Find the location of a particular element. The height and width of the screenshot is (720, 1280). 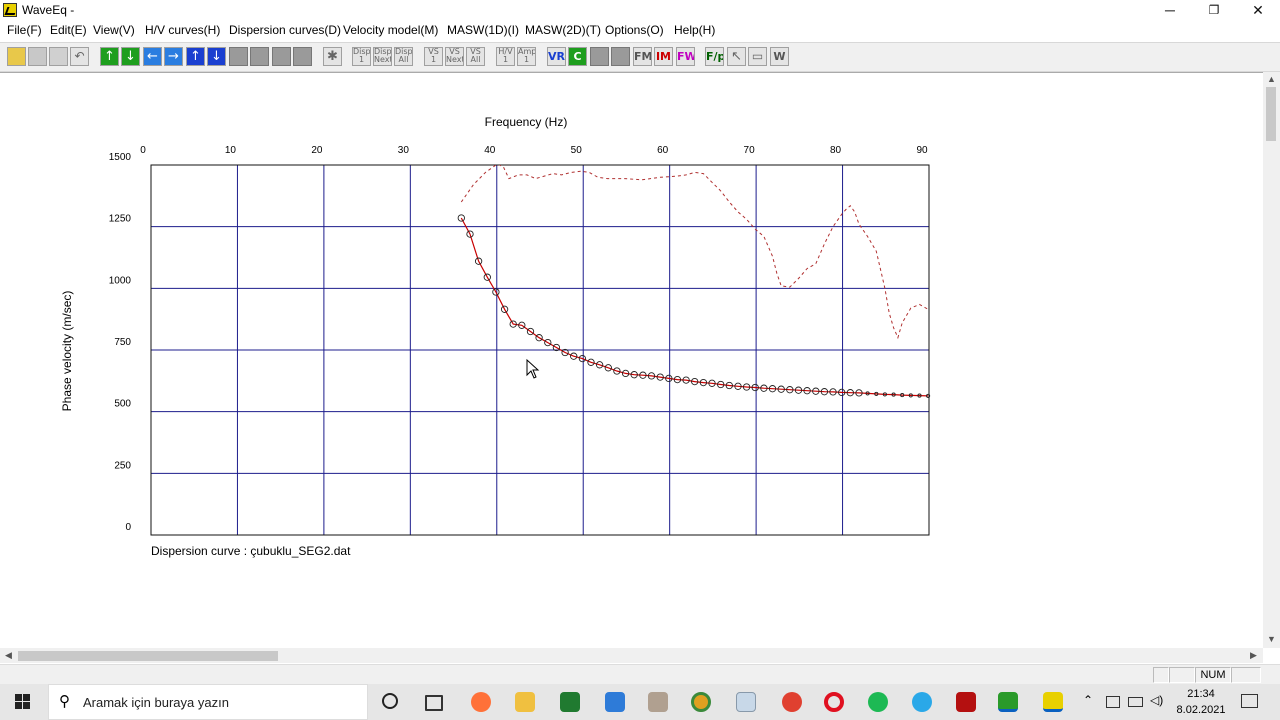

vr-button: VR is located at coordinates (556, 56).